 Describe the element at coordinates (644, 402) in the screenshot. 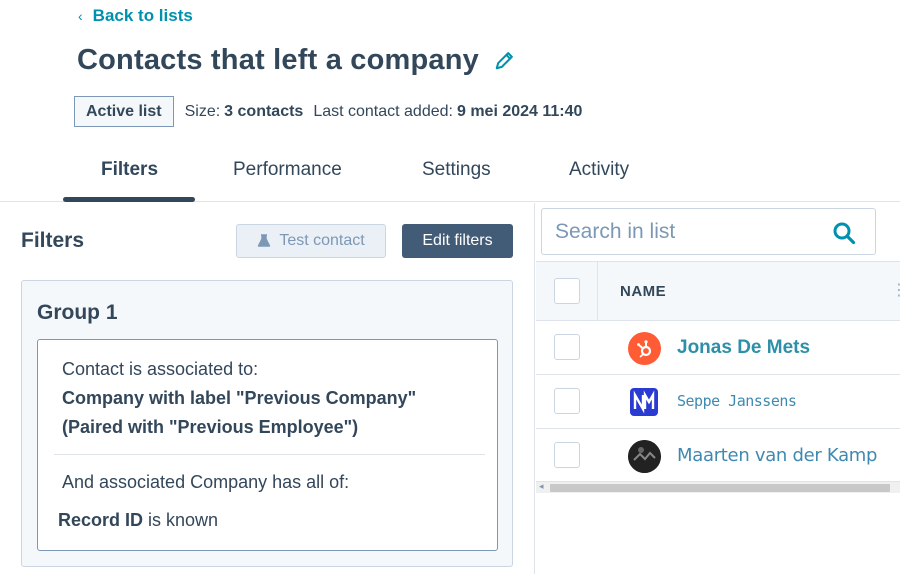

I see `nm-logo-icon` at that location.